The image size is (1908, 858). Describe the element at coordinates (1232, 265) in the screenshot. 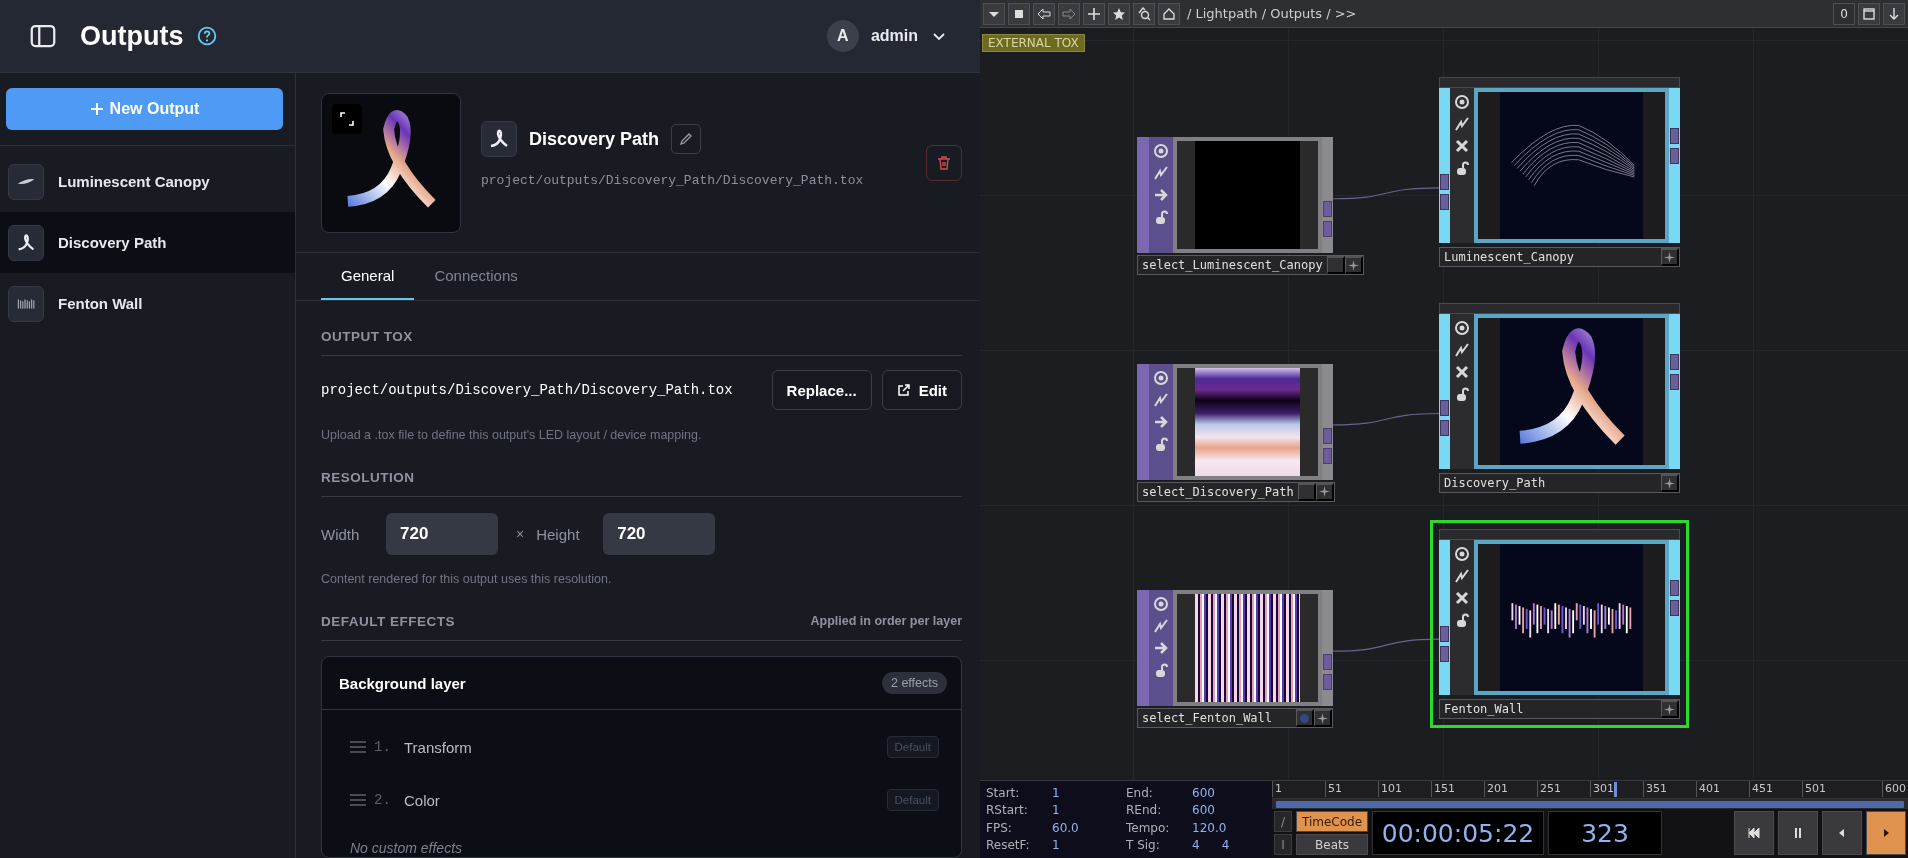

I see `node-name: select_Luminescent_Canopy` at that location.